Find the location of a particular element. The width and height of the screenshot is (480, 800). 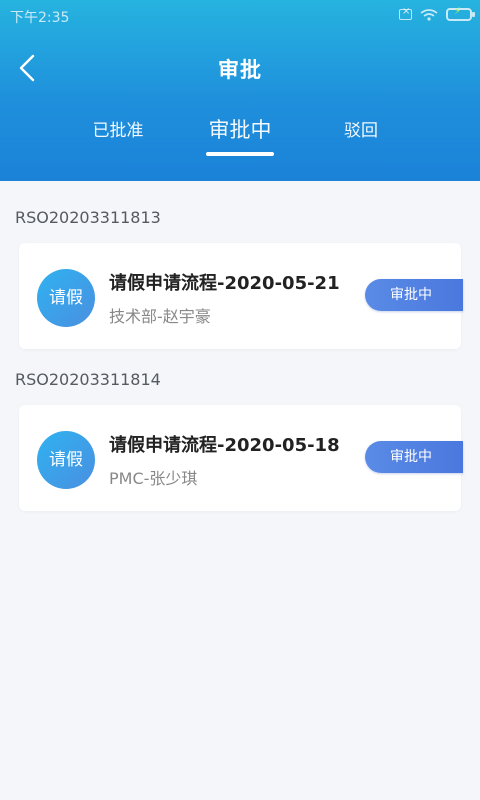

approval-card: 请假 请假申请流程-2020-05-18 PMC-张少琪 审批中 is located at coordinates (241, 458).